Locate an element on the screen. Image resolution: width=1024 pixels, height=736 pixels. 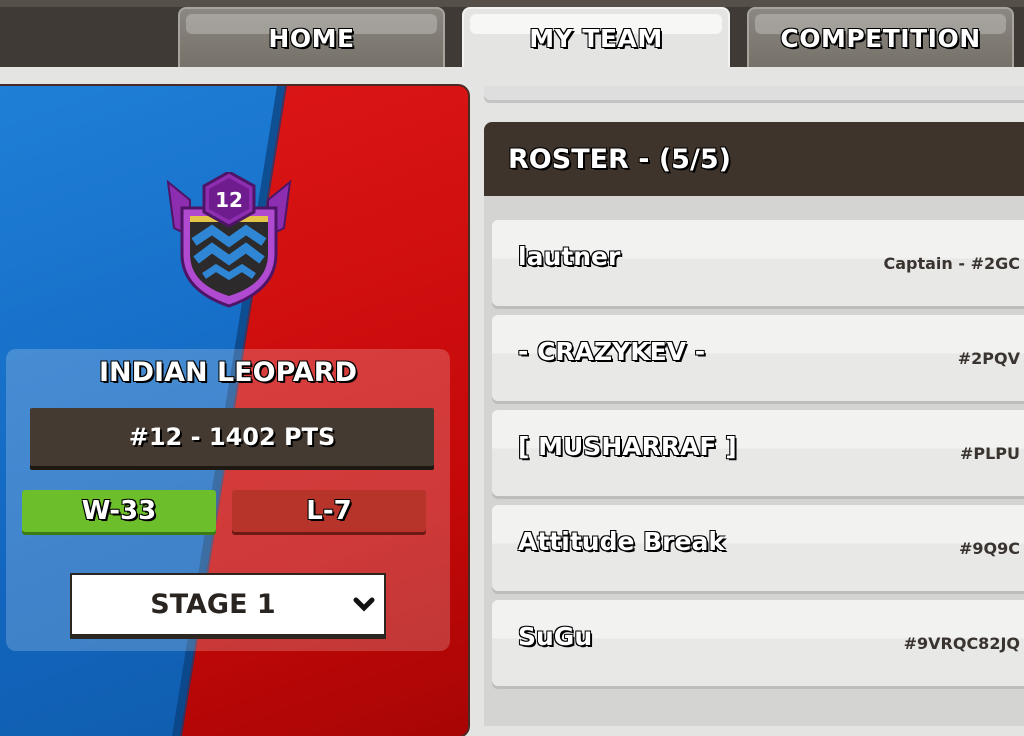
top-strip is located at coordinates (512, 3).